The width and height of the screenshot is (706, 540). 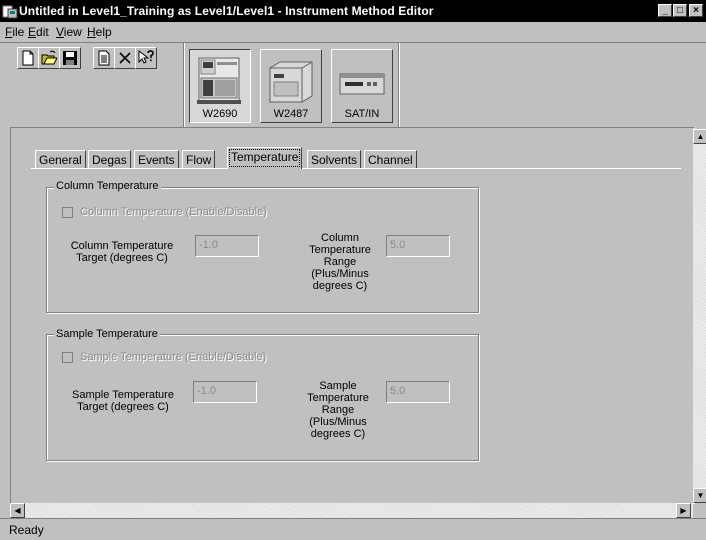 I want to click on instrument-satin-button: SAT/IN, so click(x=362, y=86).